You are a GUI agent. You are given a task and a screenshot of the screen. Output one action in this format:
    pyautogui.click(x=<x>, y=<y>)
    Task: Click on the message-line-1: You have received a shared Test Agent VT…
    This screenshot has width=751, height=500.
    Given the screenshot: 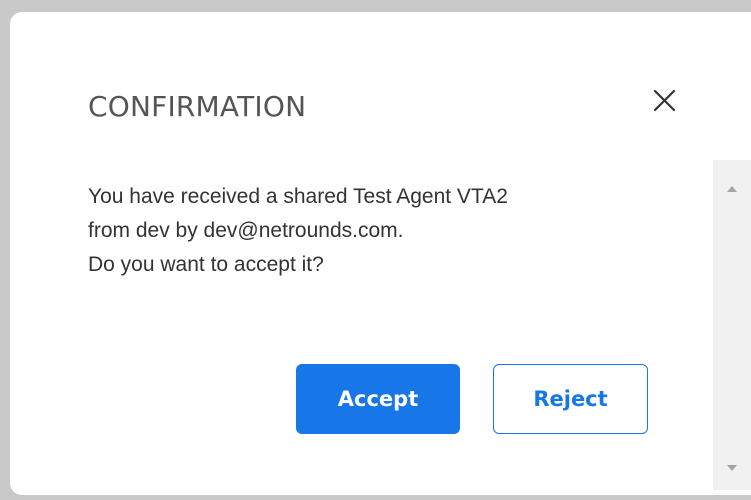 What is the action you would take?
    pyautogui.click(x=298, y=196)
    